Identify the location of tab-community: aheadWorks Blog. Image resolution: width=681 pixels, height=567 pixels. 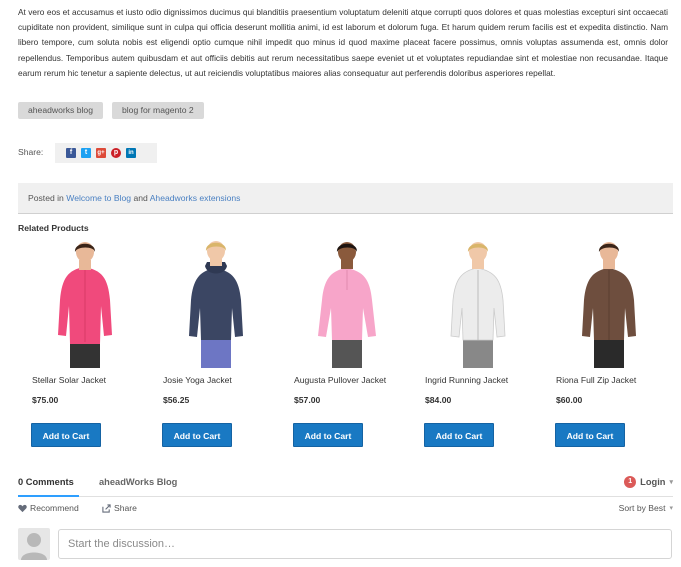
(138, 482).